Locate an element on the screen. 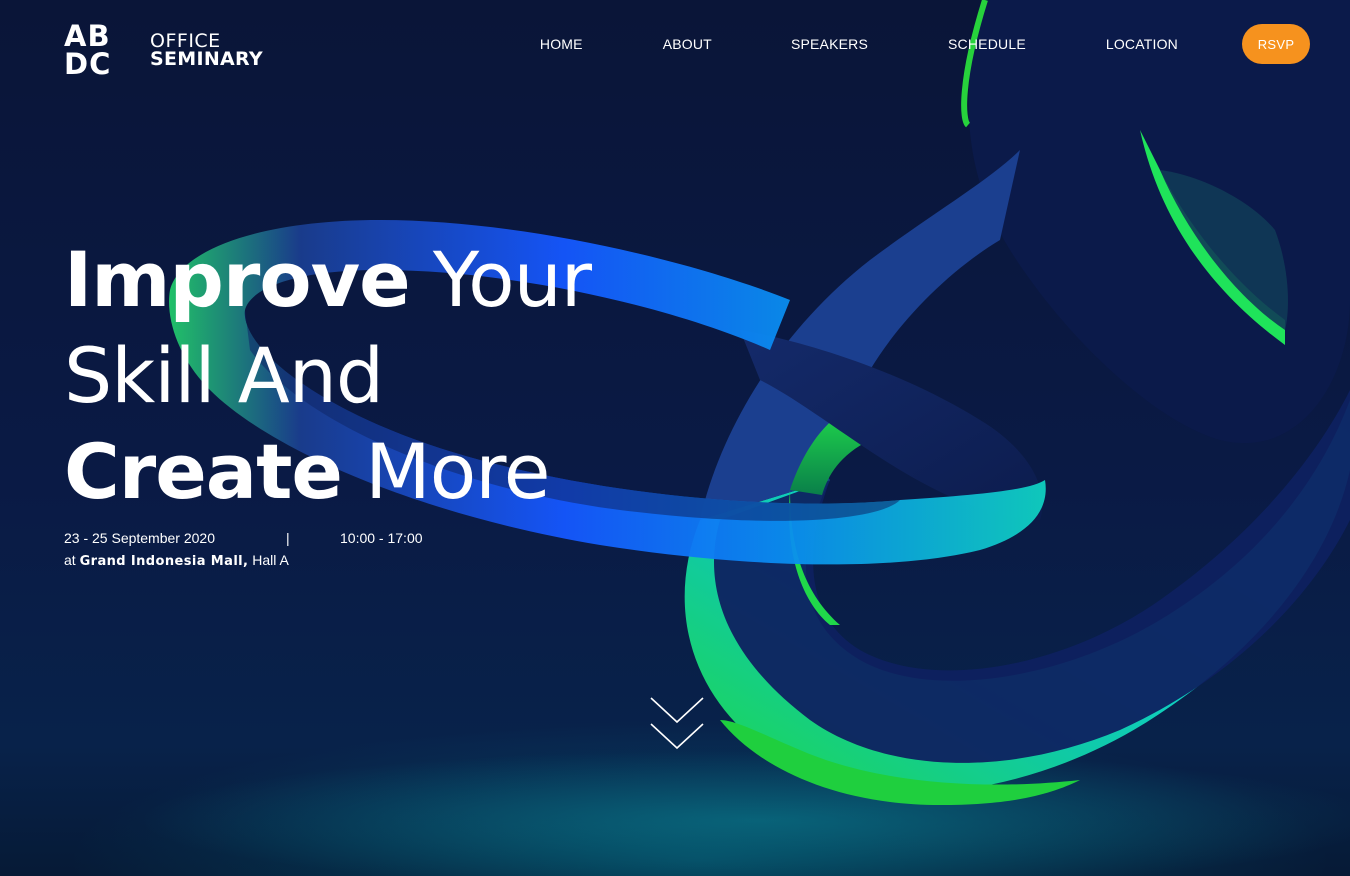 This screenshot has width=1350, height=876. event-hall: Hall A is located at coordinates (270, 560).